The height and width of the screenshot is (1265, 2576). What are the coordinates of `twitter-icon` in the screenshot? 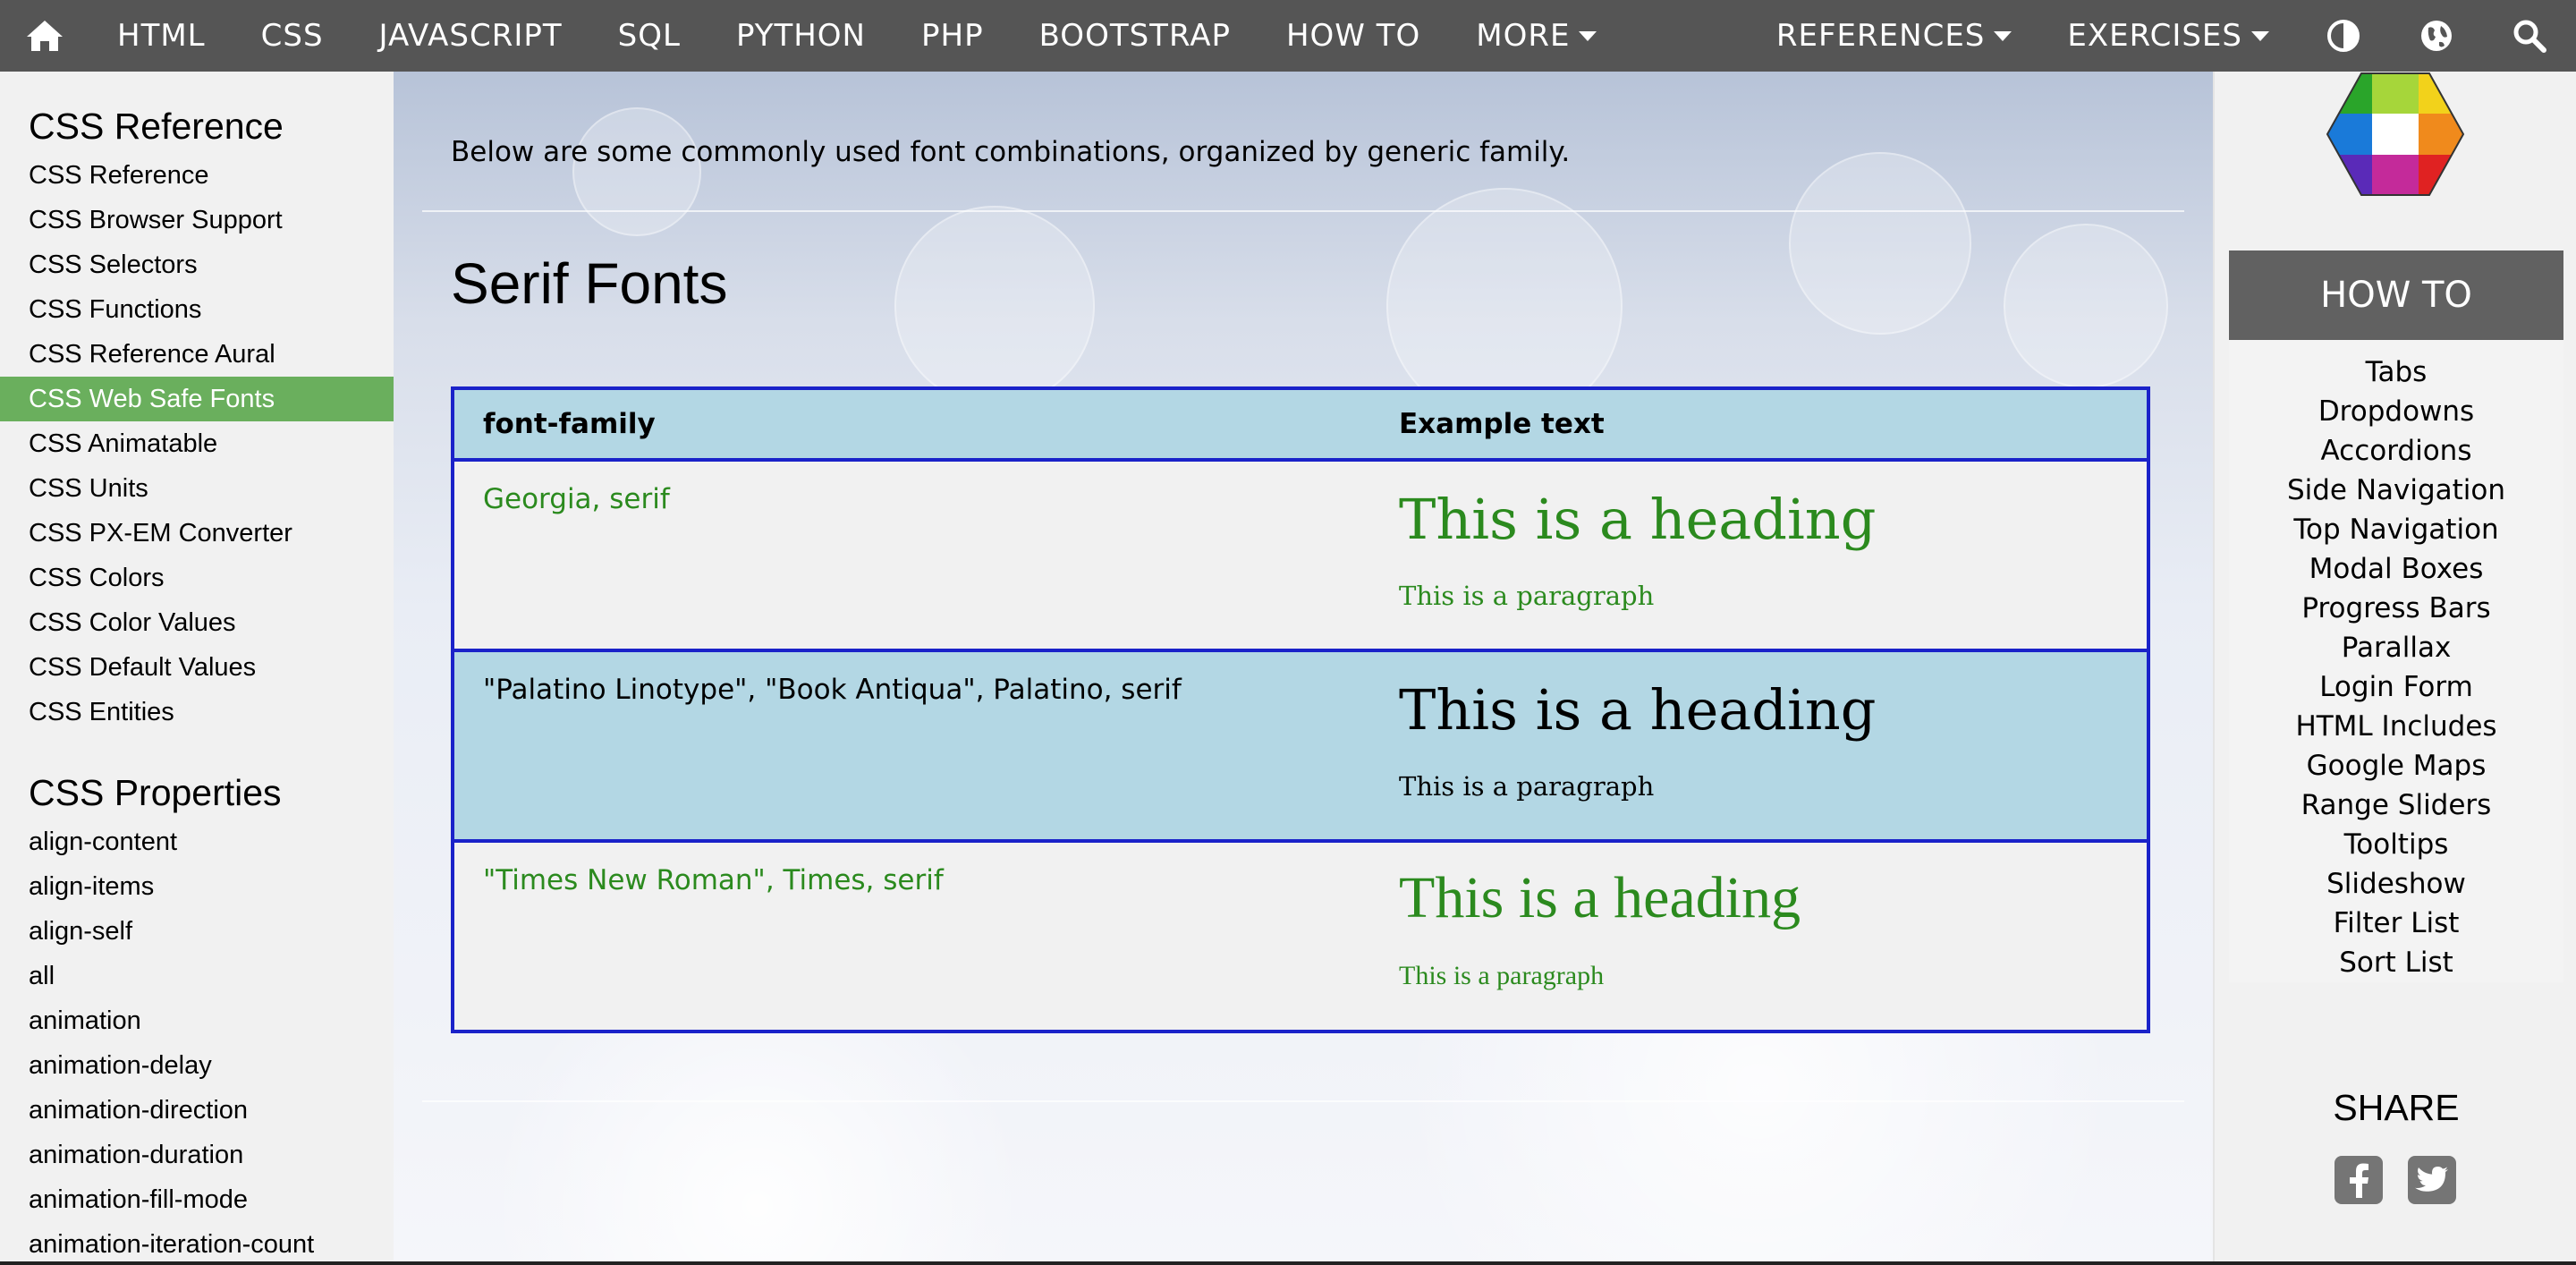 It's located at (2431, 1179).